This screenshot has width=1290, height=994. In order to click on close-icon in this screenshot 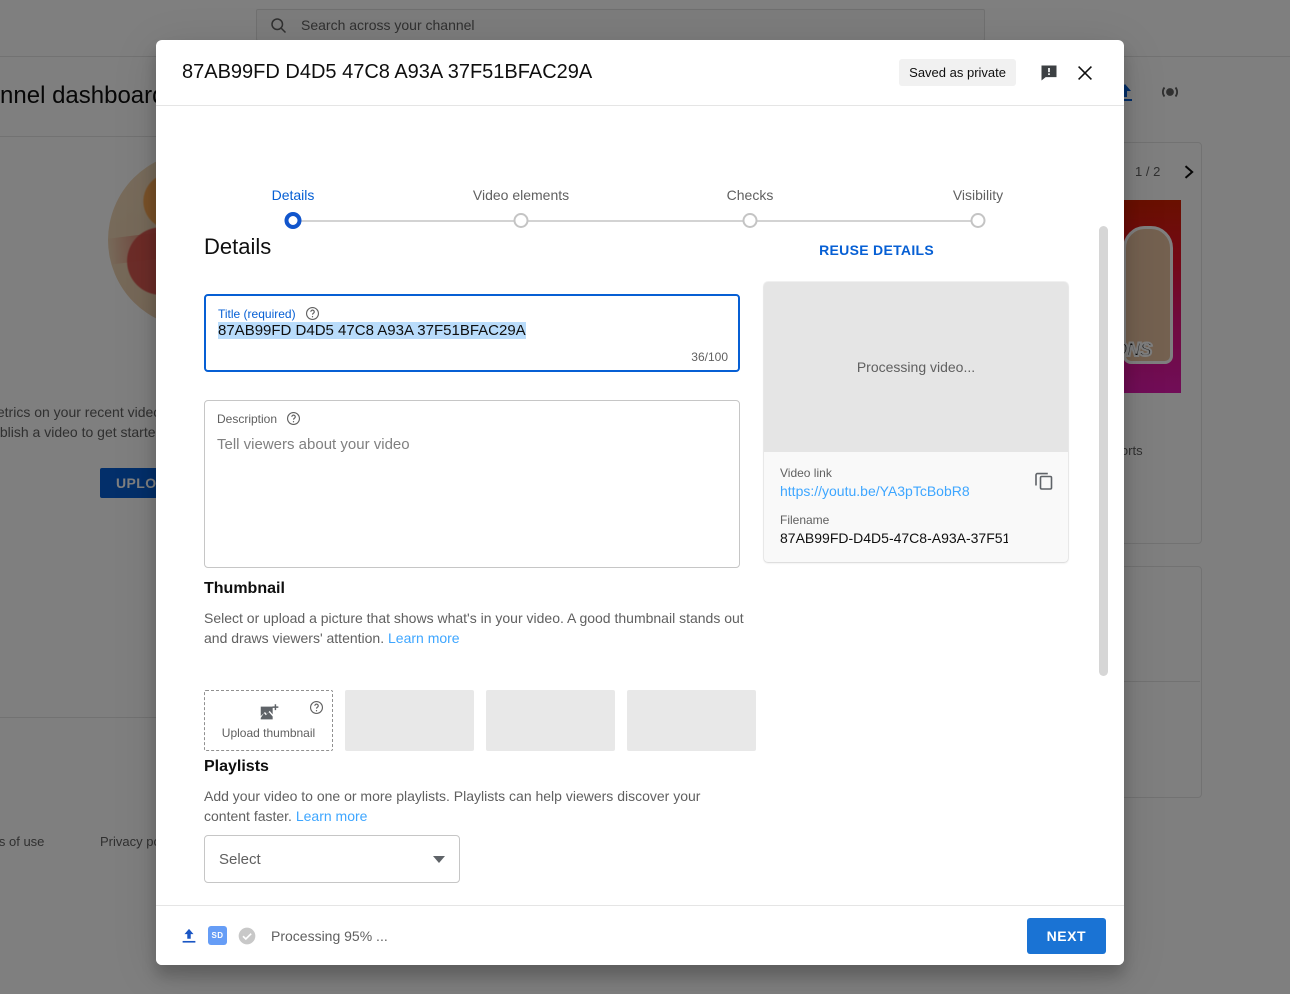, I will do `click(1085, 73)`.